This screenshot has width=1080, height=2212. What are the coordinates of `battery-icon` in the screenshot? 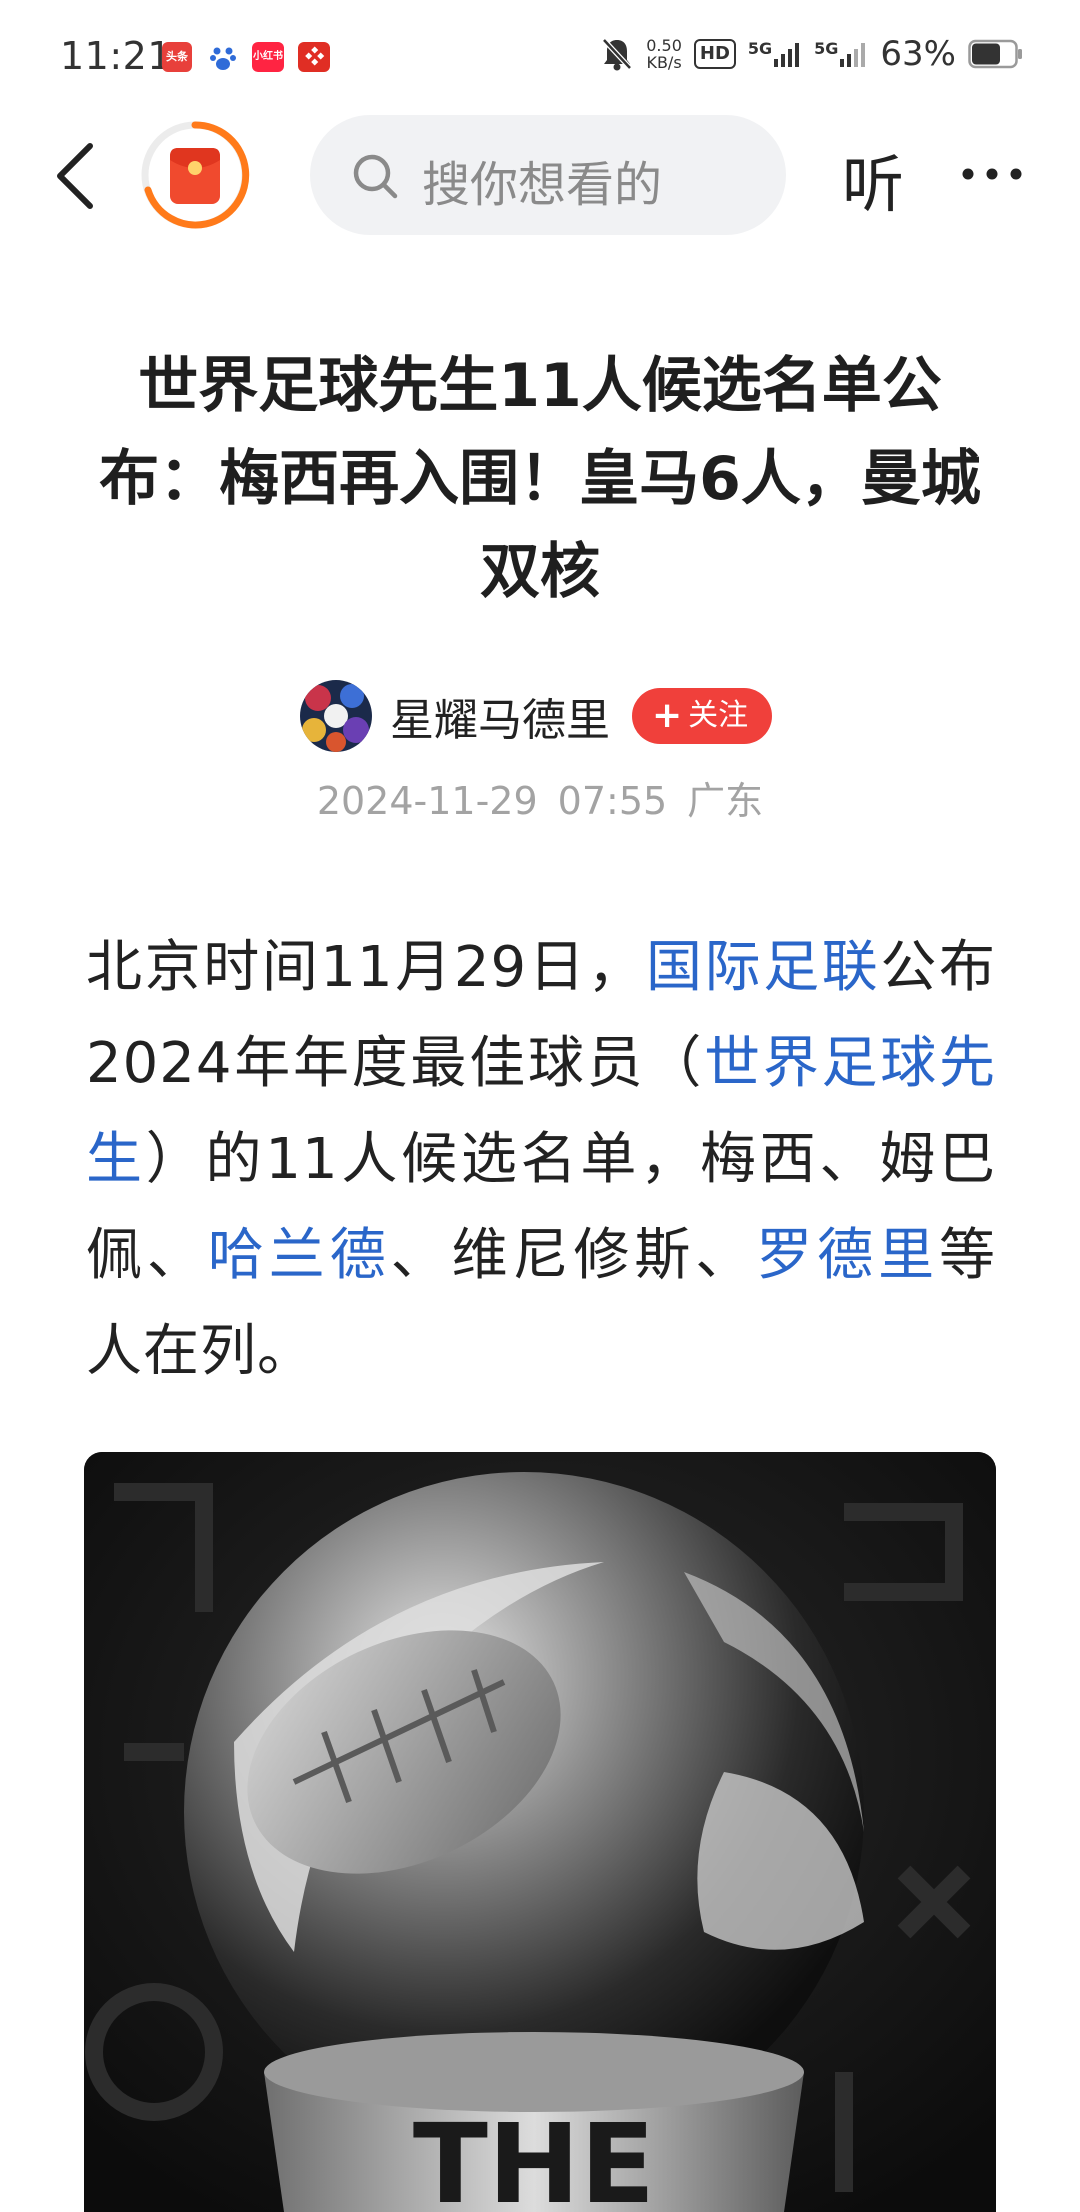 It's located at (995, 54).